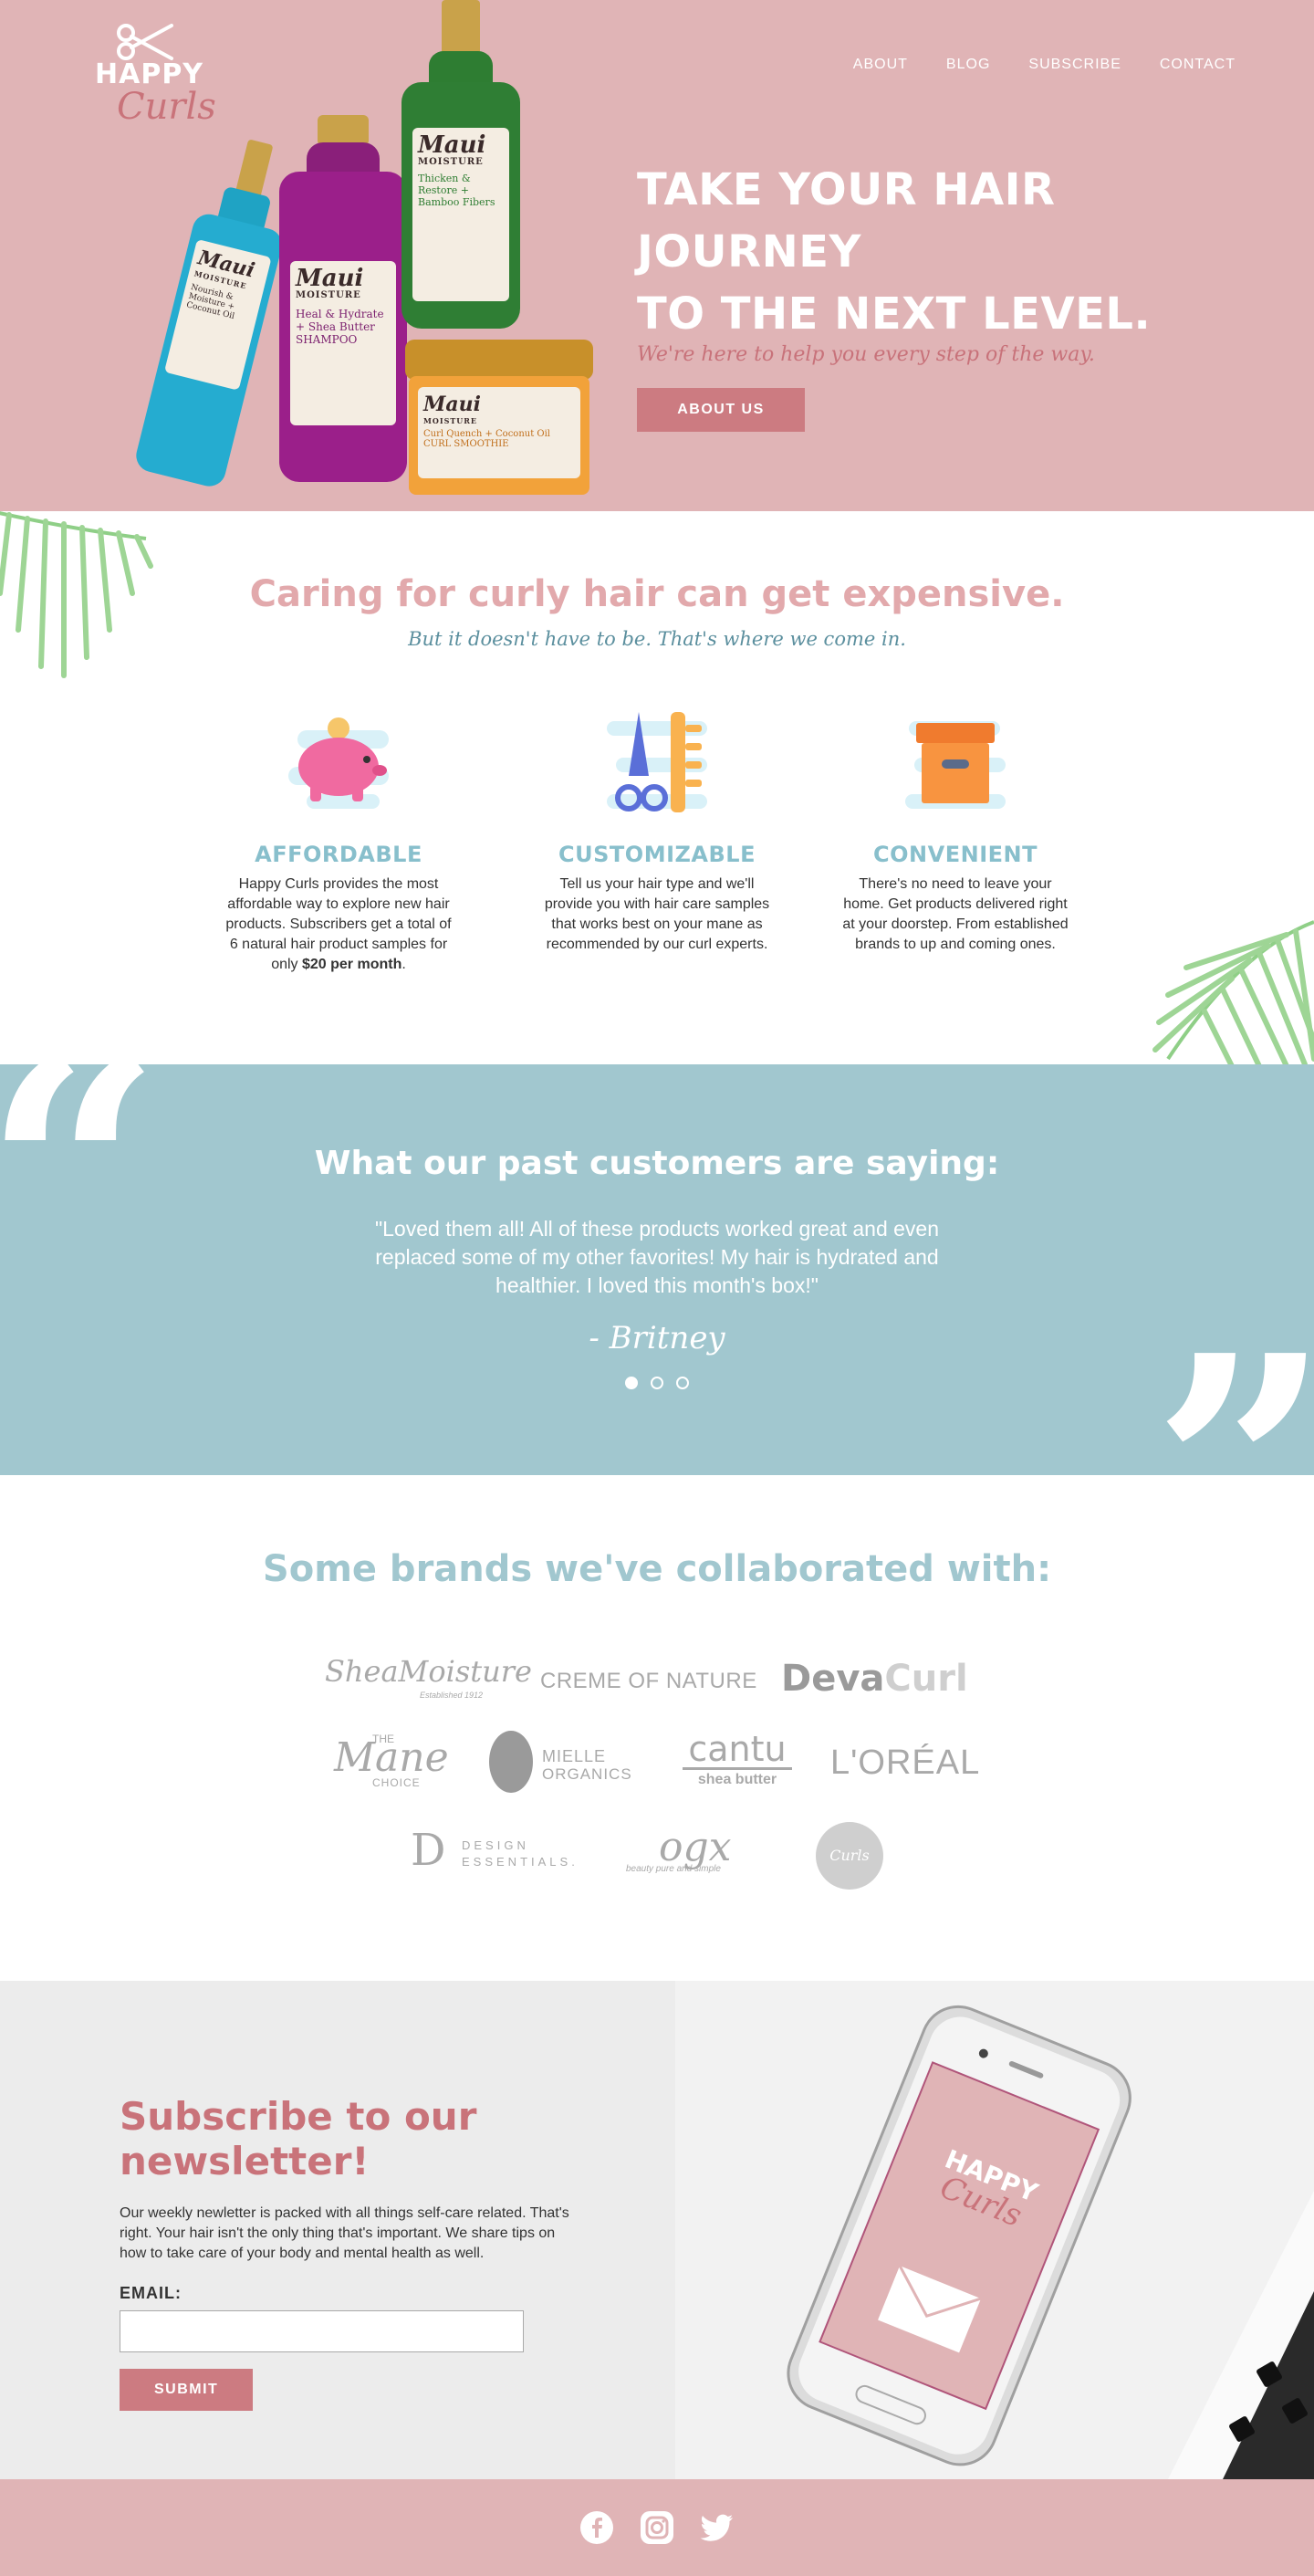 This screenshot has width=1314, height=2576. I want to click on email-label: EMAIL:, so click(151, 2293).